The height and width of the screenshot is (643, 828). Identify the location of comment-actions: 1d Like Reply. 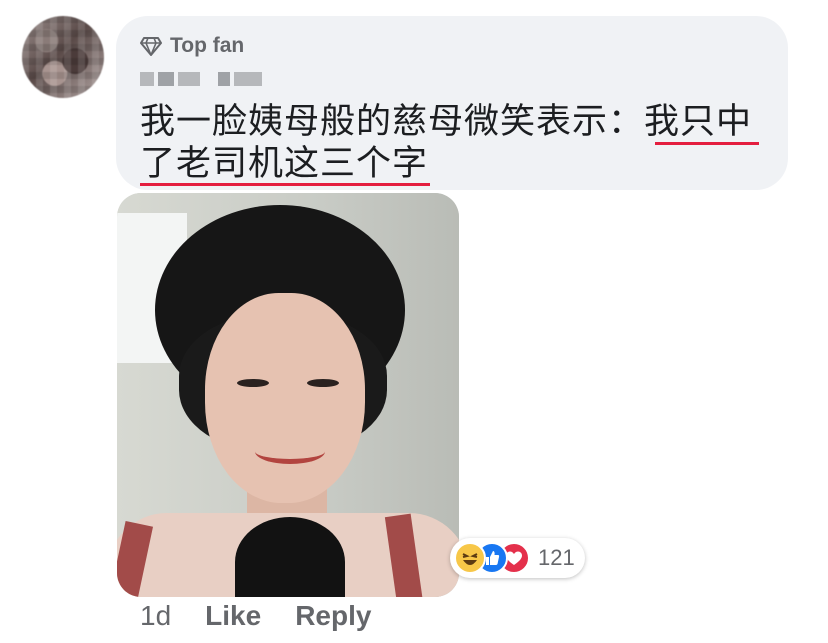
(255, 616).